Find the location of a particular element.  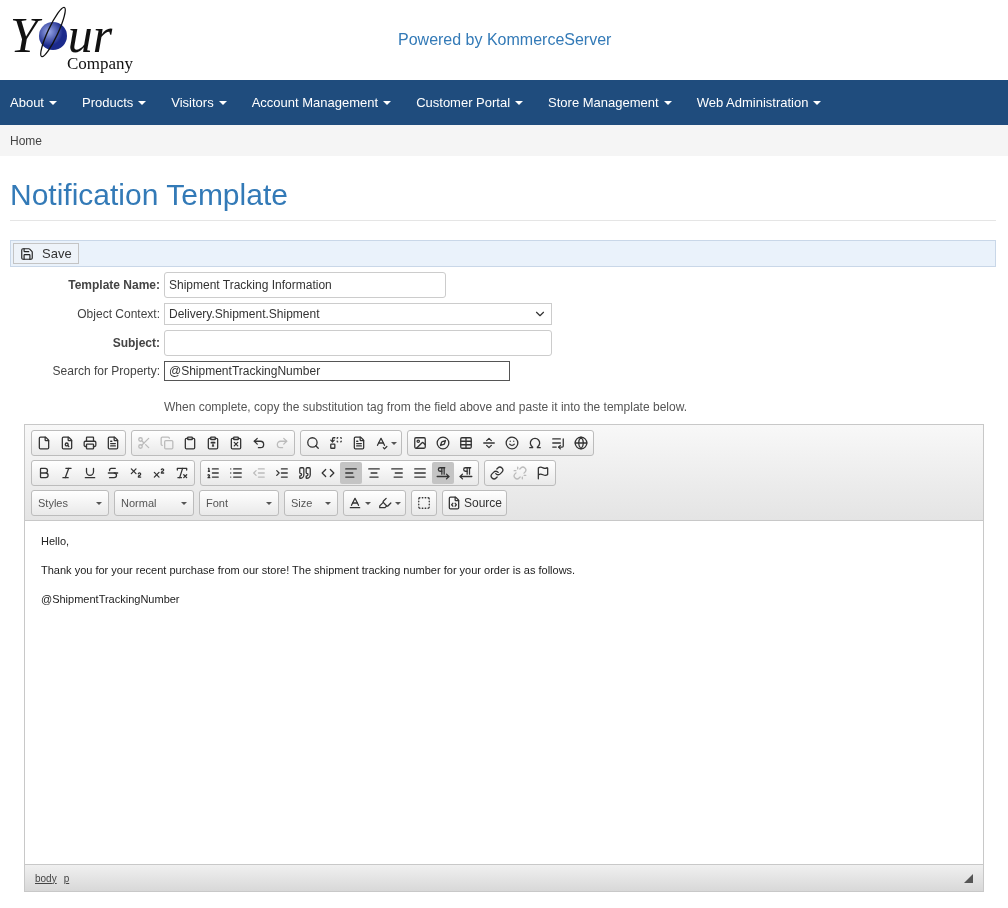

remove-format-icon is located at coordinates (182, 473).